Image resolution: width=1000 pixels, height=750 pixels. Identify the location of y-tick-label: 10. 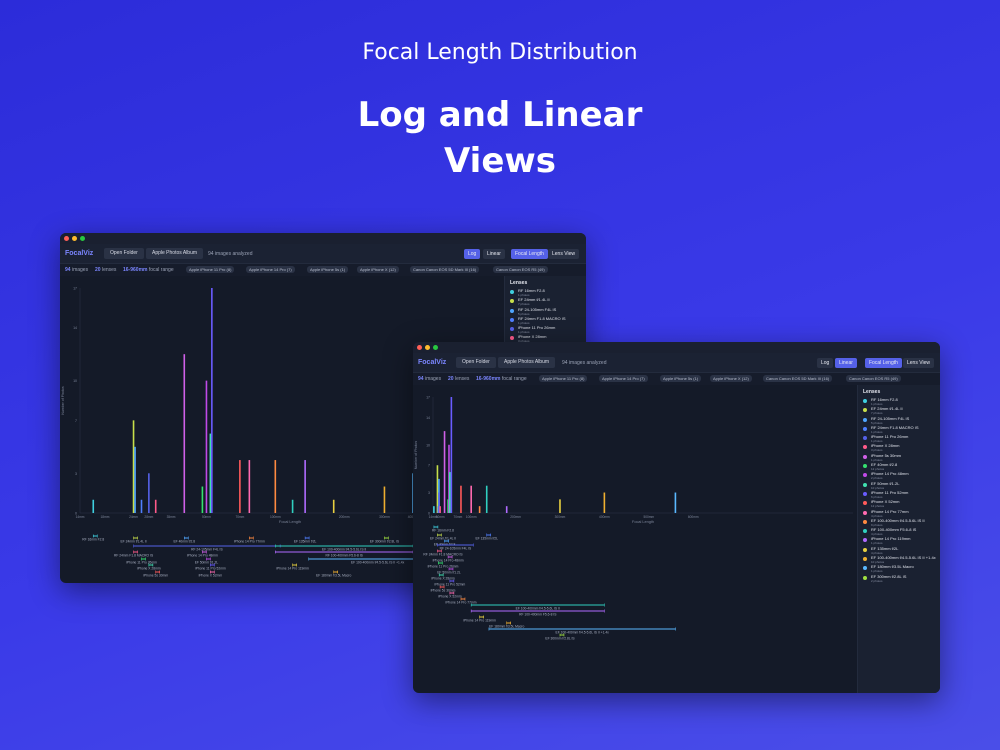
(75, 381).